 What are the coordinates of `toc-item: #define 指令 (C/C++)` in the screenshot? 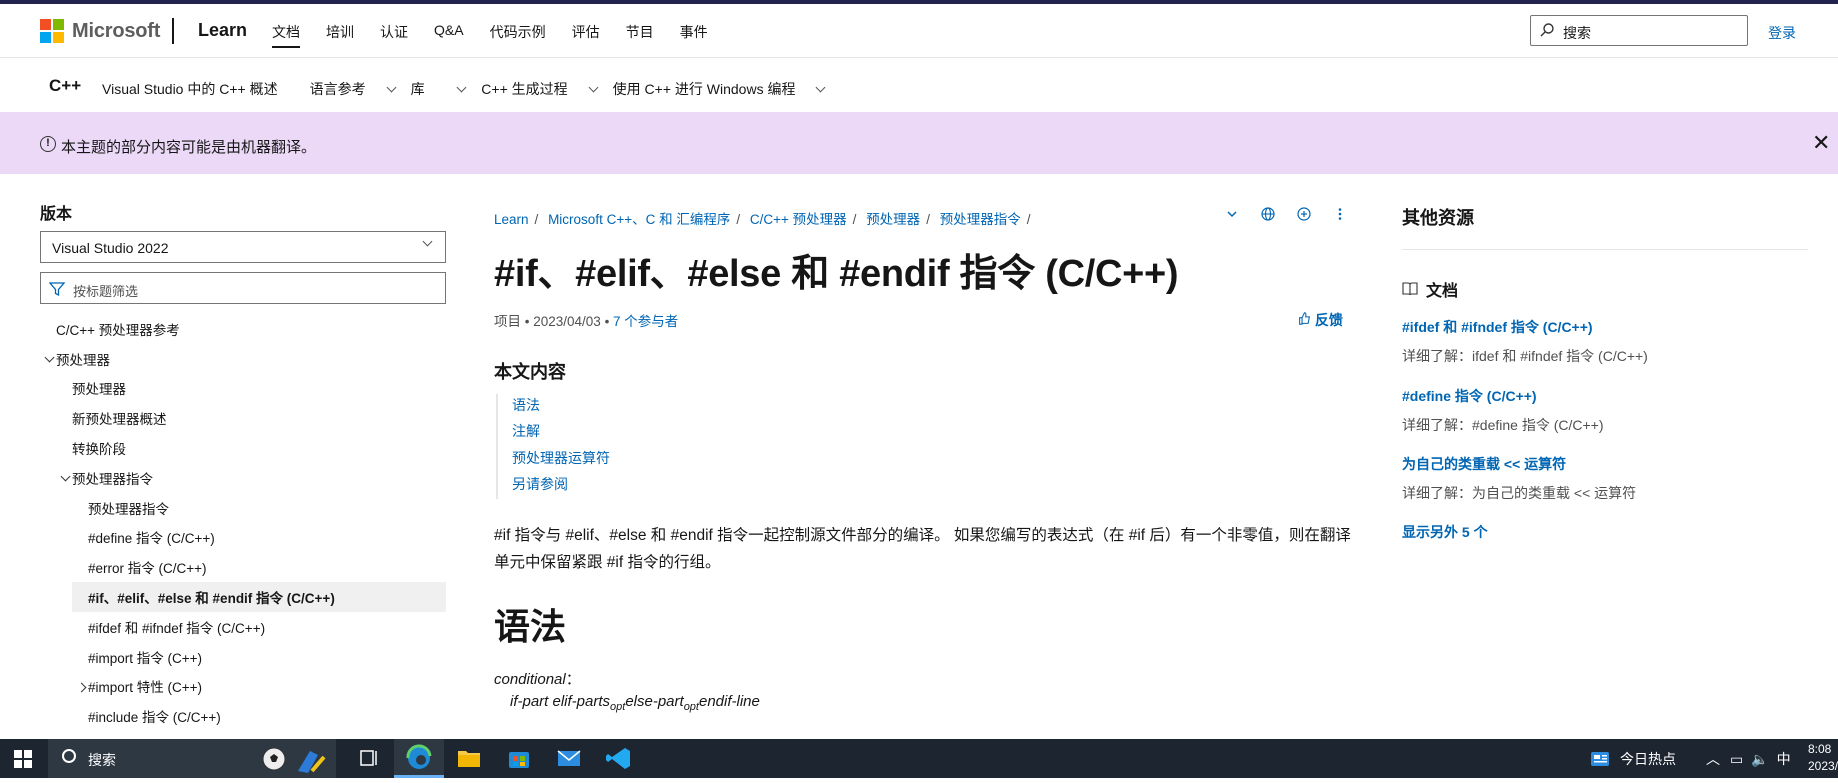 It's located at (243, 538).